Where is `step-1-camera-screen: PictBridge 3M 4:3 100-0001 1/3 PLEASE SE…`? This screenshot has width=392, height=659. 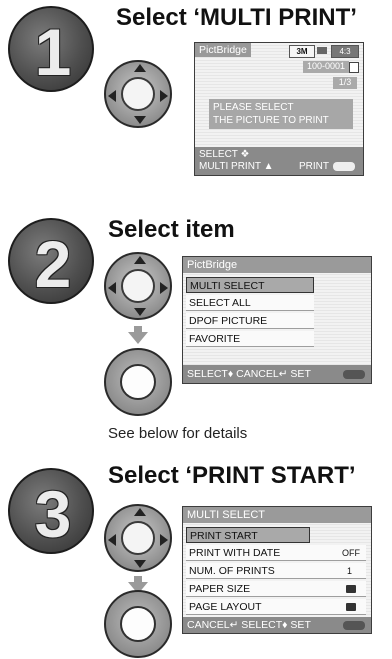
step-1-camera-screen: PictBridge 3M 4:3 100-0001 1/3 PLEASE SE… is located at coordinates (279, 109).